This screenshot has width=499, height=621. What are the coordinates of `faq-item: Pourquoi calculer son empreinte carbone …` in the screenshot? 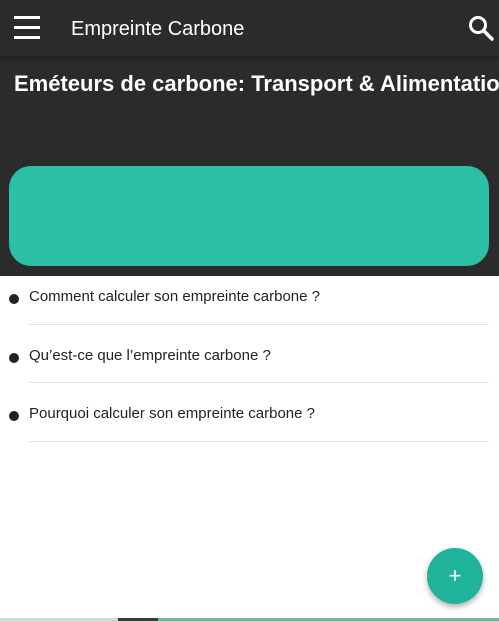 It's located at (249, 422).